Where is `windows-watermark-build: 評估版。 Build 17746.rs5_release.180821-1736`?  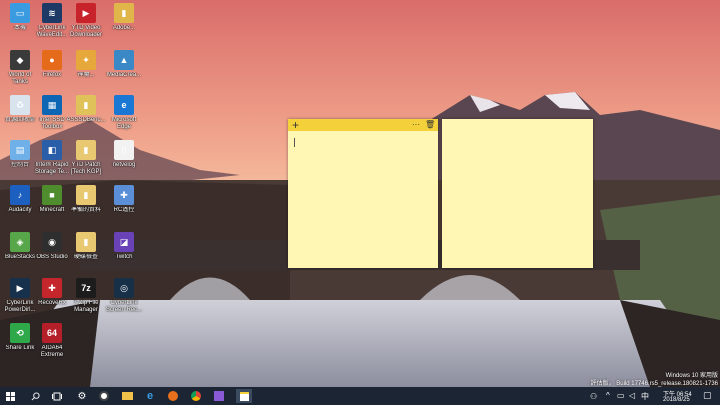
windows-watermark-build: 評估版。 Build 17746.rs5_release.180821-1736 is located at coordinates (654, 384).